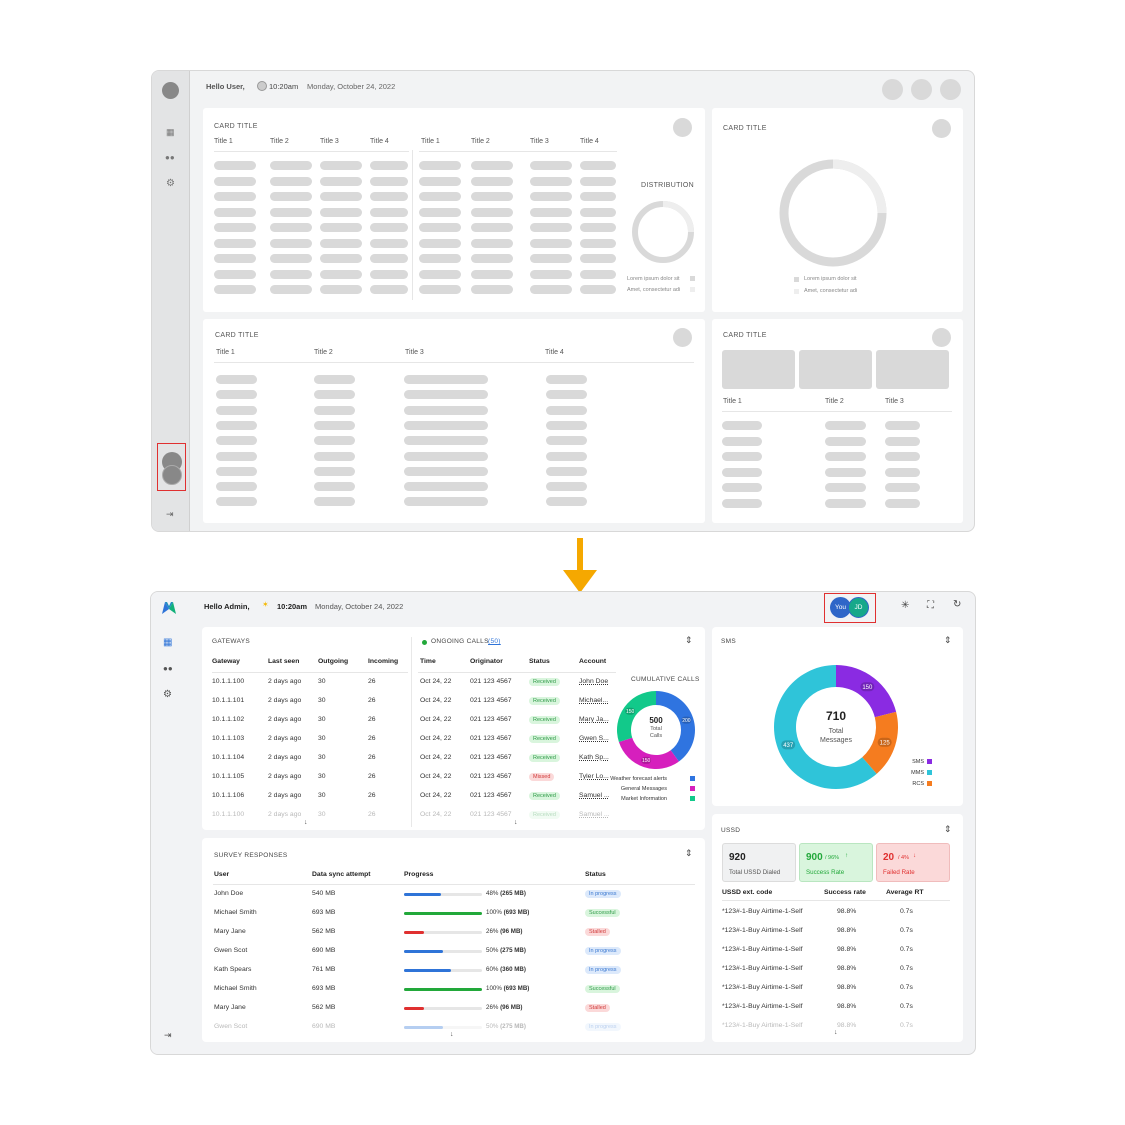  Describe the element at coordinates (788, 746) in the screenshot. I see `slice-value-label: 437` at that location.